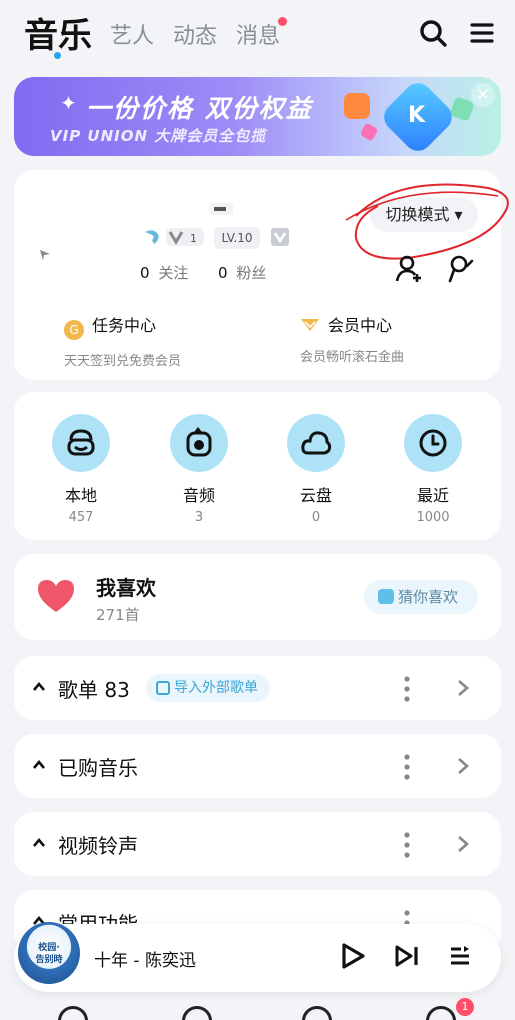 Image resolution: width=515 pixels, height=1020 pixels. I want to click on fans-stat: 0 粉丝, so click(242, 272).